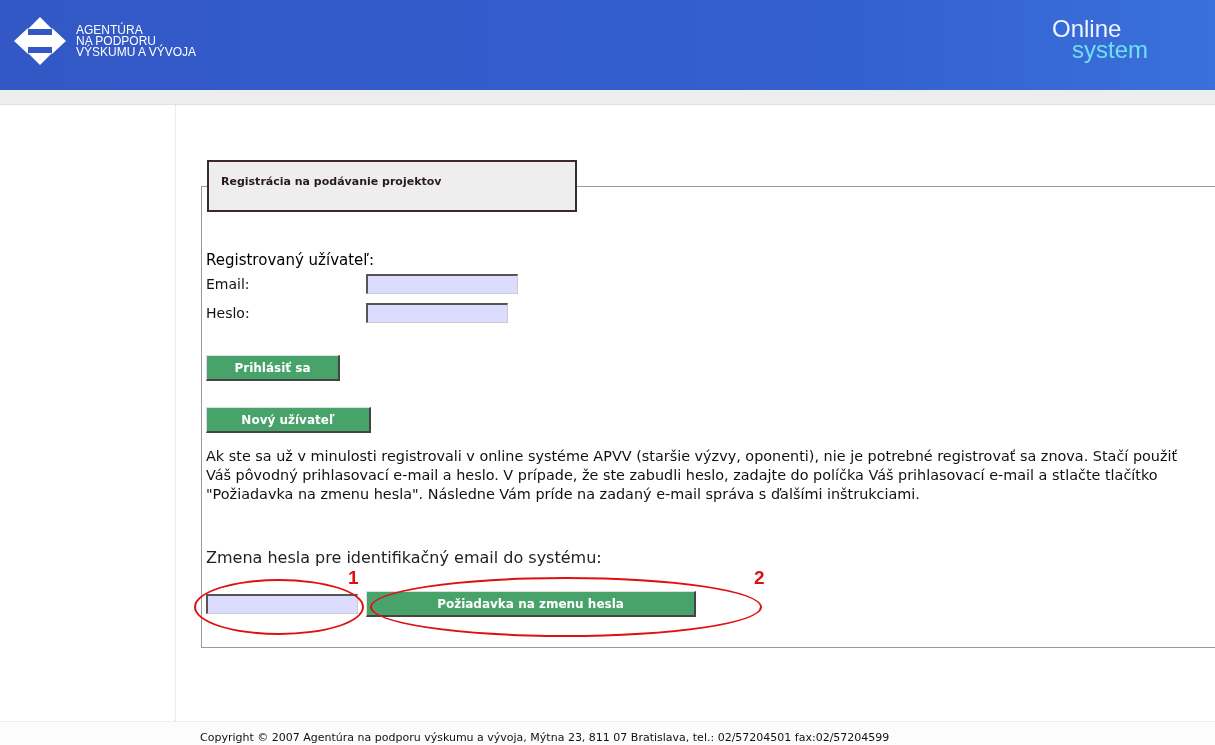 This screenshot has height=745, width=1215. Describe the element at coordinates (531, 604) in the screenshot. I see `password-reset-button: Požiadavka na zmenu hesla` at that location.